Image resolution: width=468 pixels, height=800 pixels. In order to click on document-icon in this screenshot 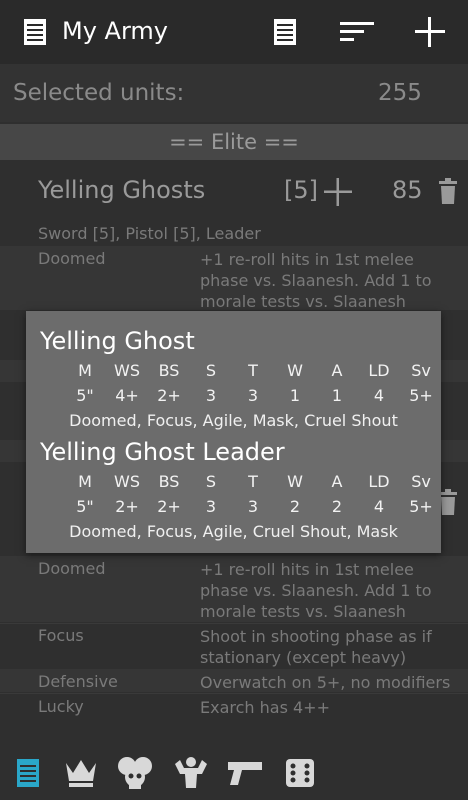, I will do `click(285, 32)`.